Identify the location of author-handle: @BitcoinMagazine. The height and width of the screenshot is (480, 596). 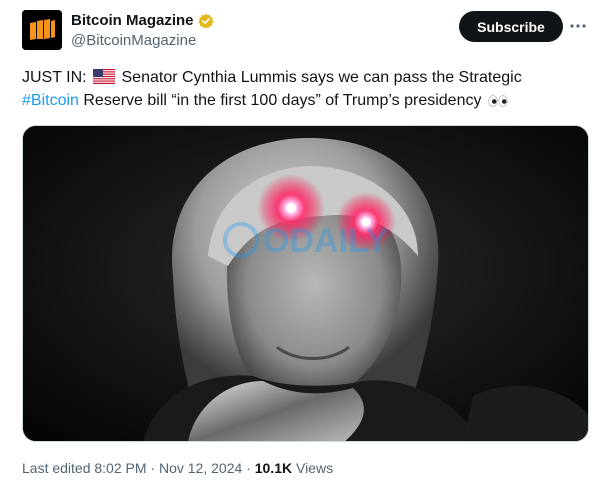
(133, 41).